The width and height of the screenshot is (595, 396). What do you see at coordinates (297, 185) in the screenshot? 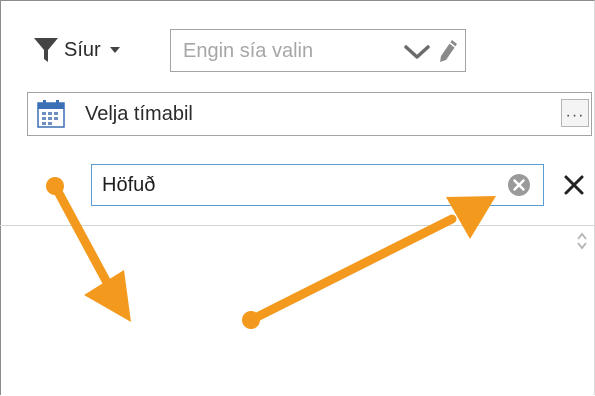
I see `search-input` at bounding box center [297, 185].